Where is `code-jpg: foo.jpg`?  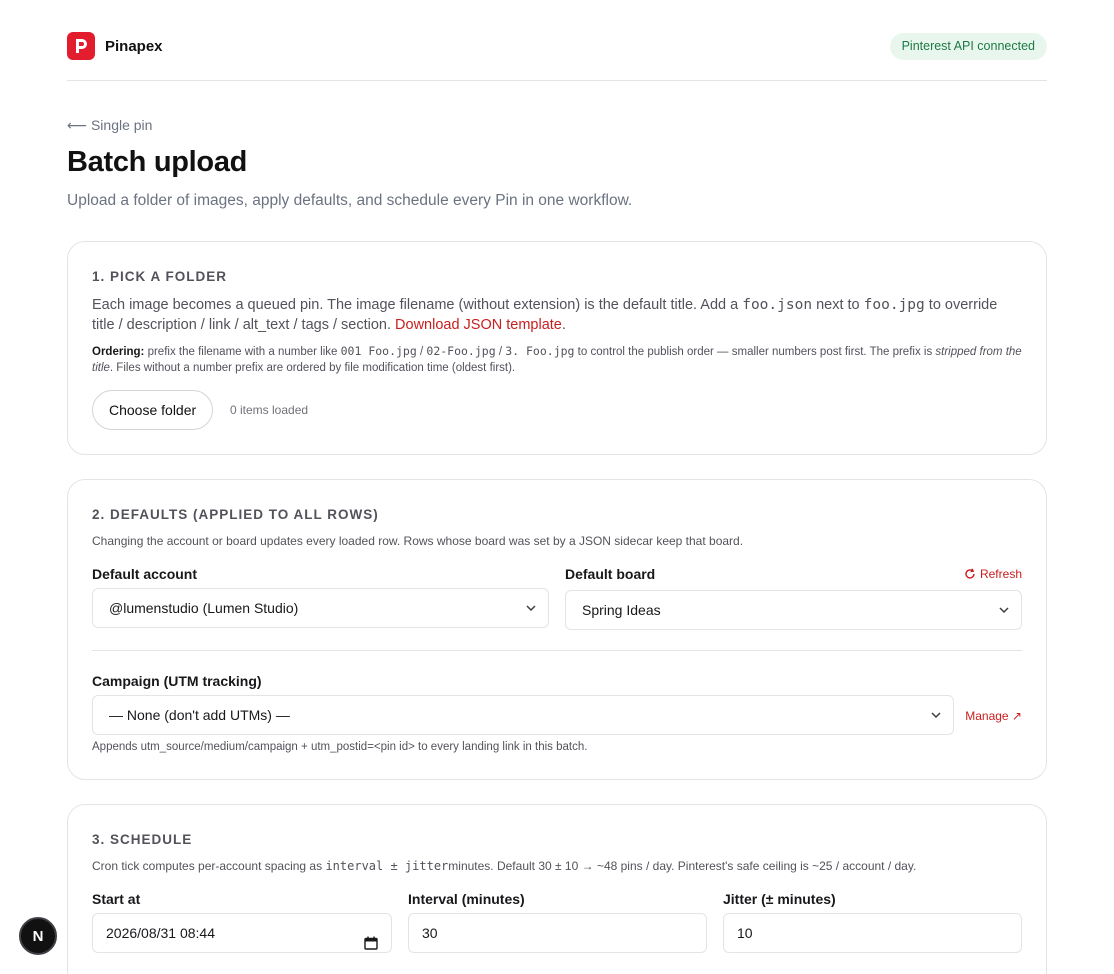
code-jpg: foo.jpg is located at coordinates (894, 305).